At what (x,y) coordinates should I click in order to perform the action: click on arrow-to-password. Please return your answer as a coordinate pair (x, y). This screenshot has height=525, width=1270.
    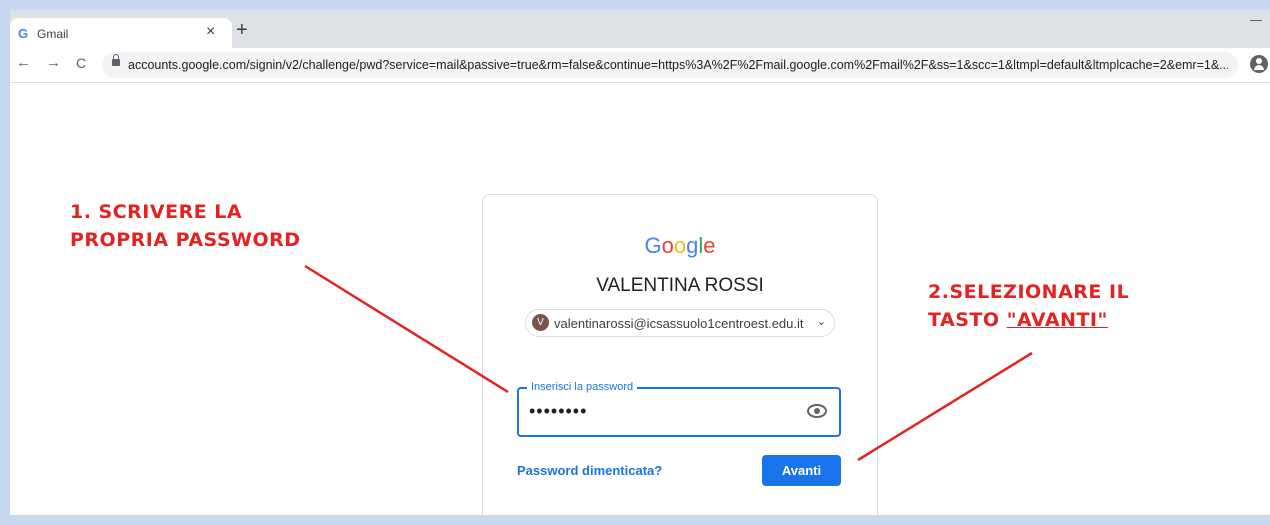
    Looking at the image, I should click on (406, 329).